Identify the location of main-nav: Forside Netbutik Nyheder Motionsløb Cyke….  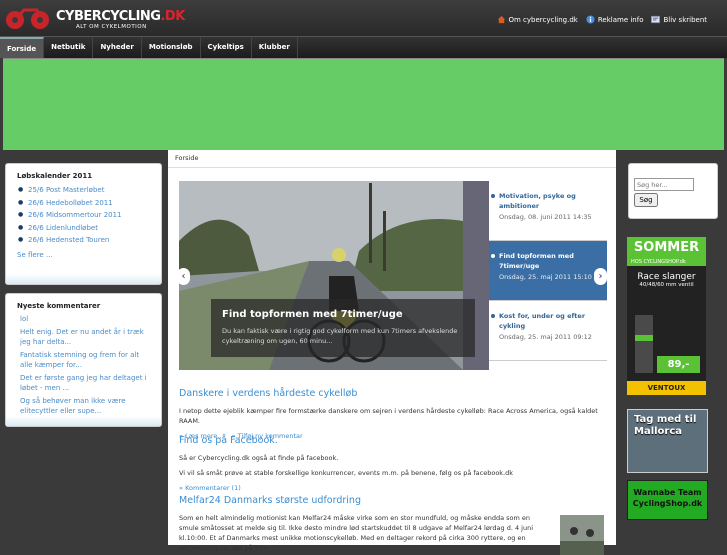
(363, 47).